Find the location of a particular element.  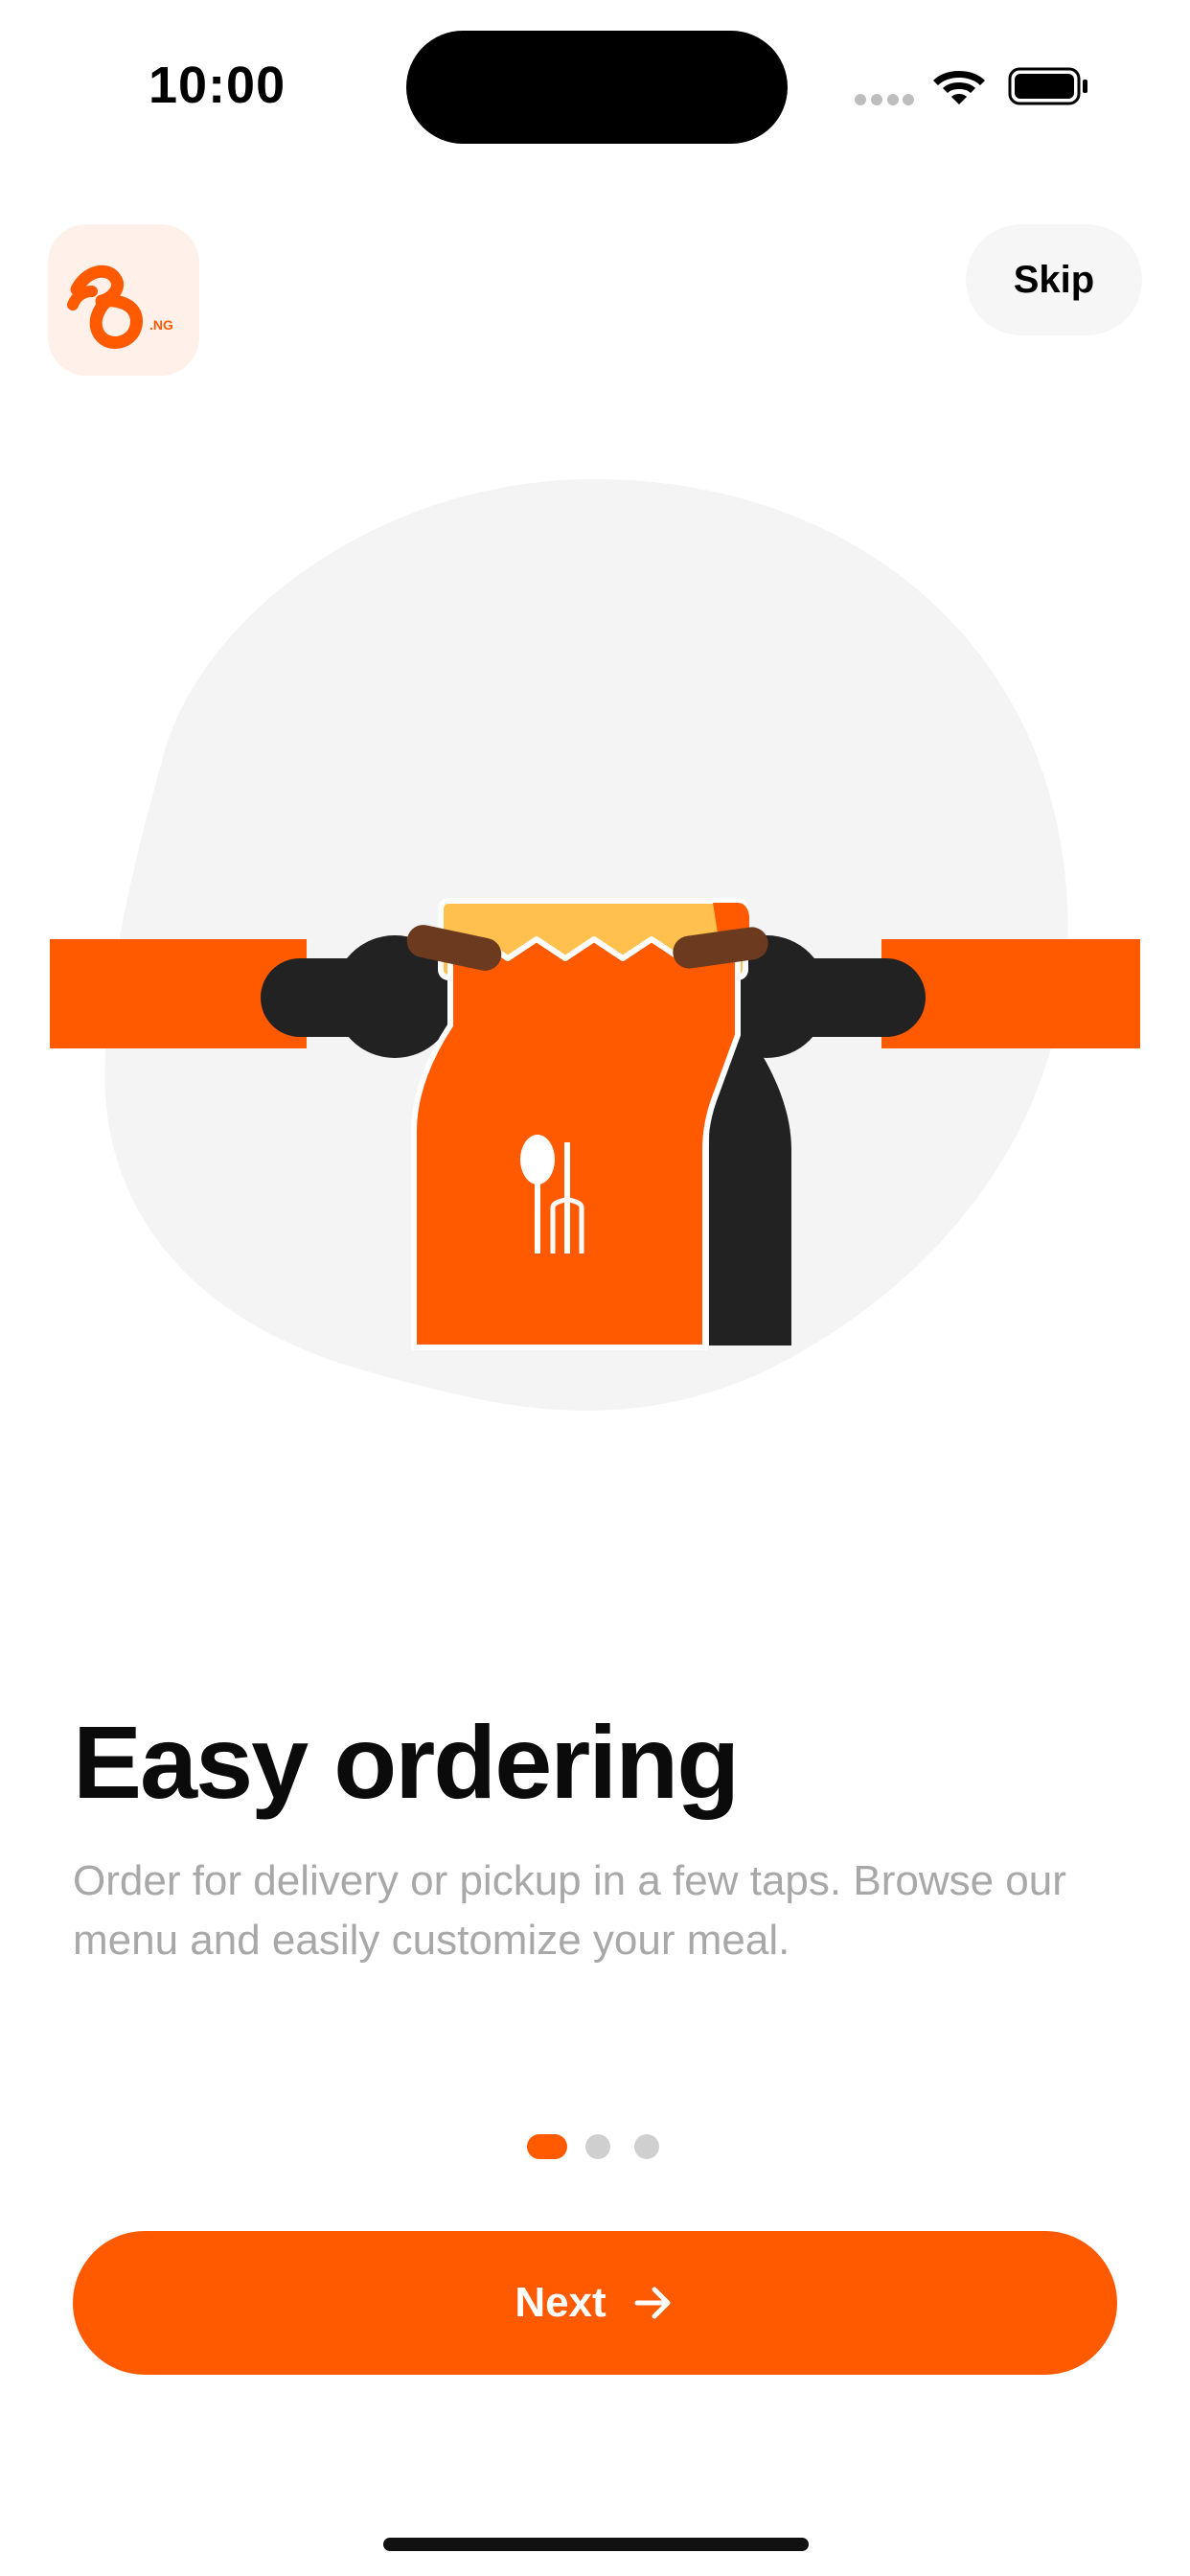

page-dot-active is located at coordinates (547, 2146).